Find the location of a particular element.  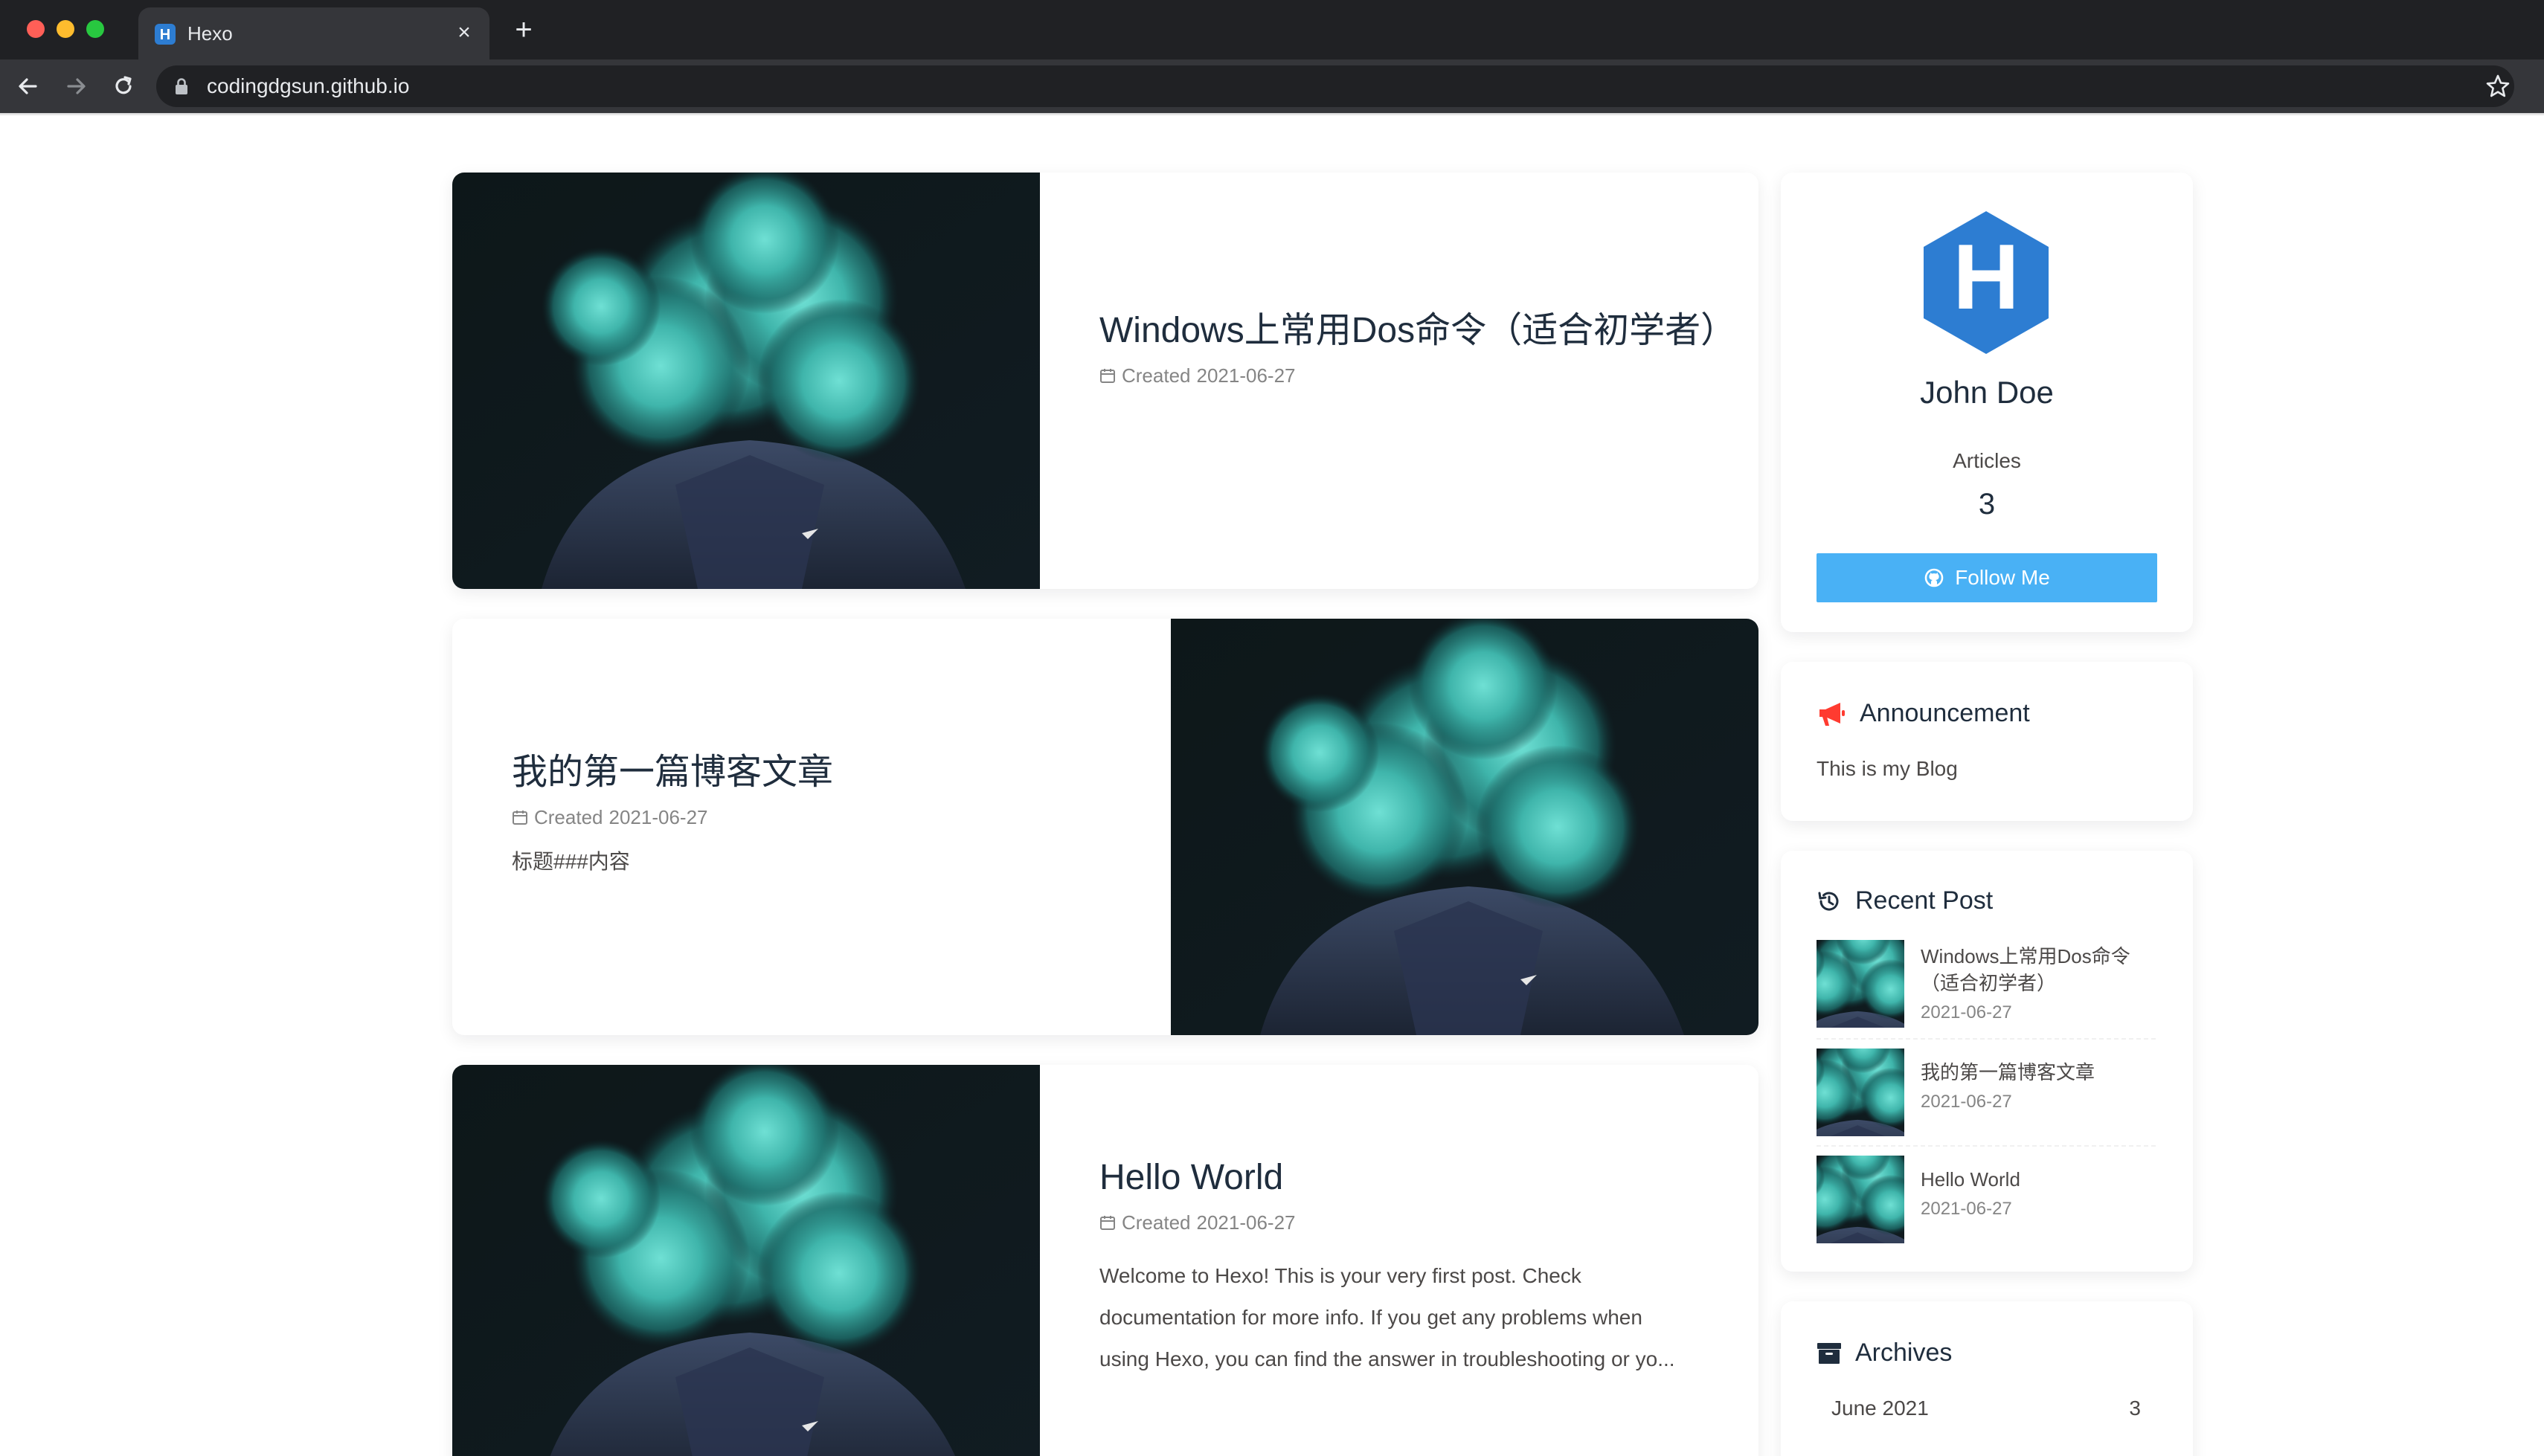

archive-count: 3 is located at coordinates (2135, 1409).